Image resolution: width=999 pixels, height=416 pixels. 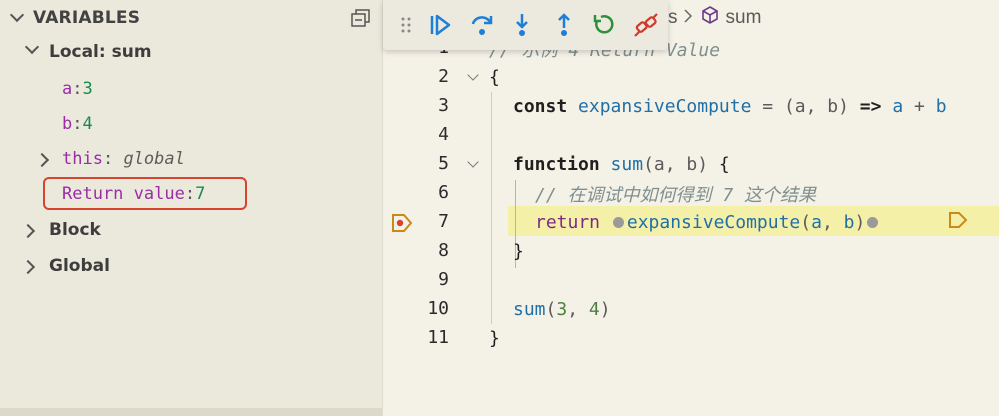 I want to click on code-line-8: }, so click(x=518, y=251).